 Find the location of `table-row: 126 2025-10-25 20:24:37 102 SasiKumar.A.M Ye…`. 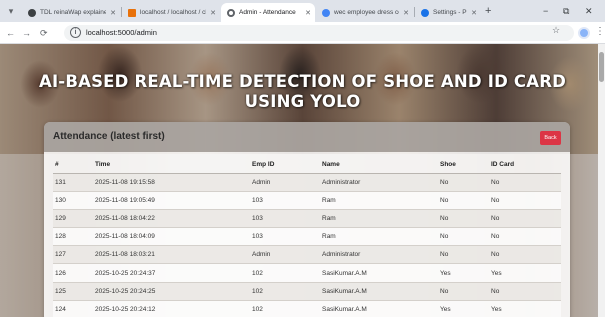

table-row: 126 2025-10-25 20:24:37 102 SasiKumar.A.M Ye… is located at coordinates (307, 273).